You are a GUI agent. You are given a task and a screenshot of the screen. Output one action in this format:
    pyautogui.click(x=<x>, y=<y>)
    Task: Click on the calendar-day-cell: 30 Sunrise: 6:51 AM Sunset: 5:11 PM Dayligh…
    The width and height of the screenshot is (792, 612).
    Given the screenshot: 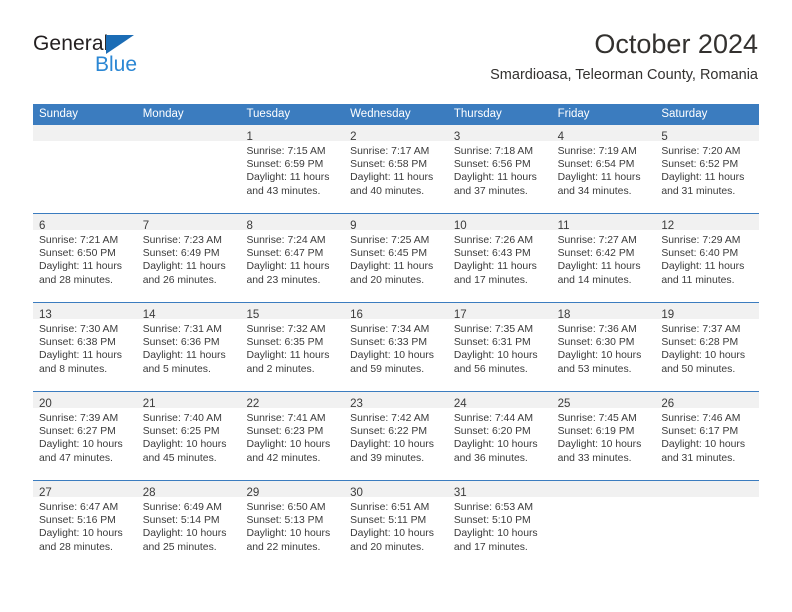 What is the action you would take?
    pyautogui.click(x=396, y=525)
    